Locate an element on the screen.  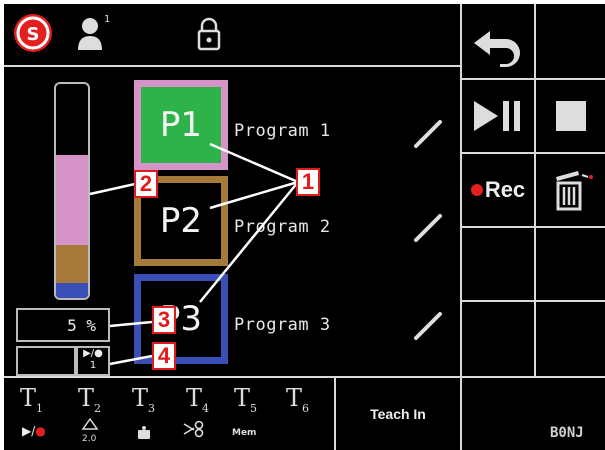
callout-1: 1 is located at coordinates (308, 182).